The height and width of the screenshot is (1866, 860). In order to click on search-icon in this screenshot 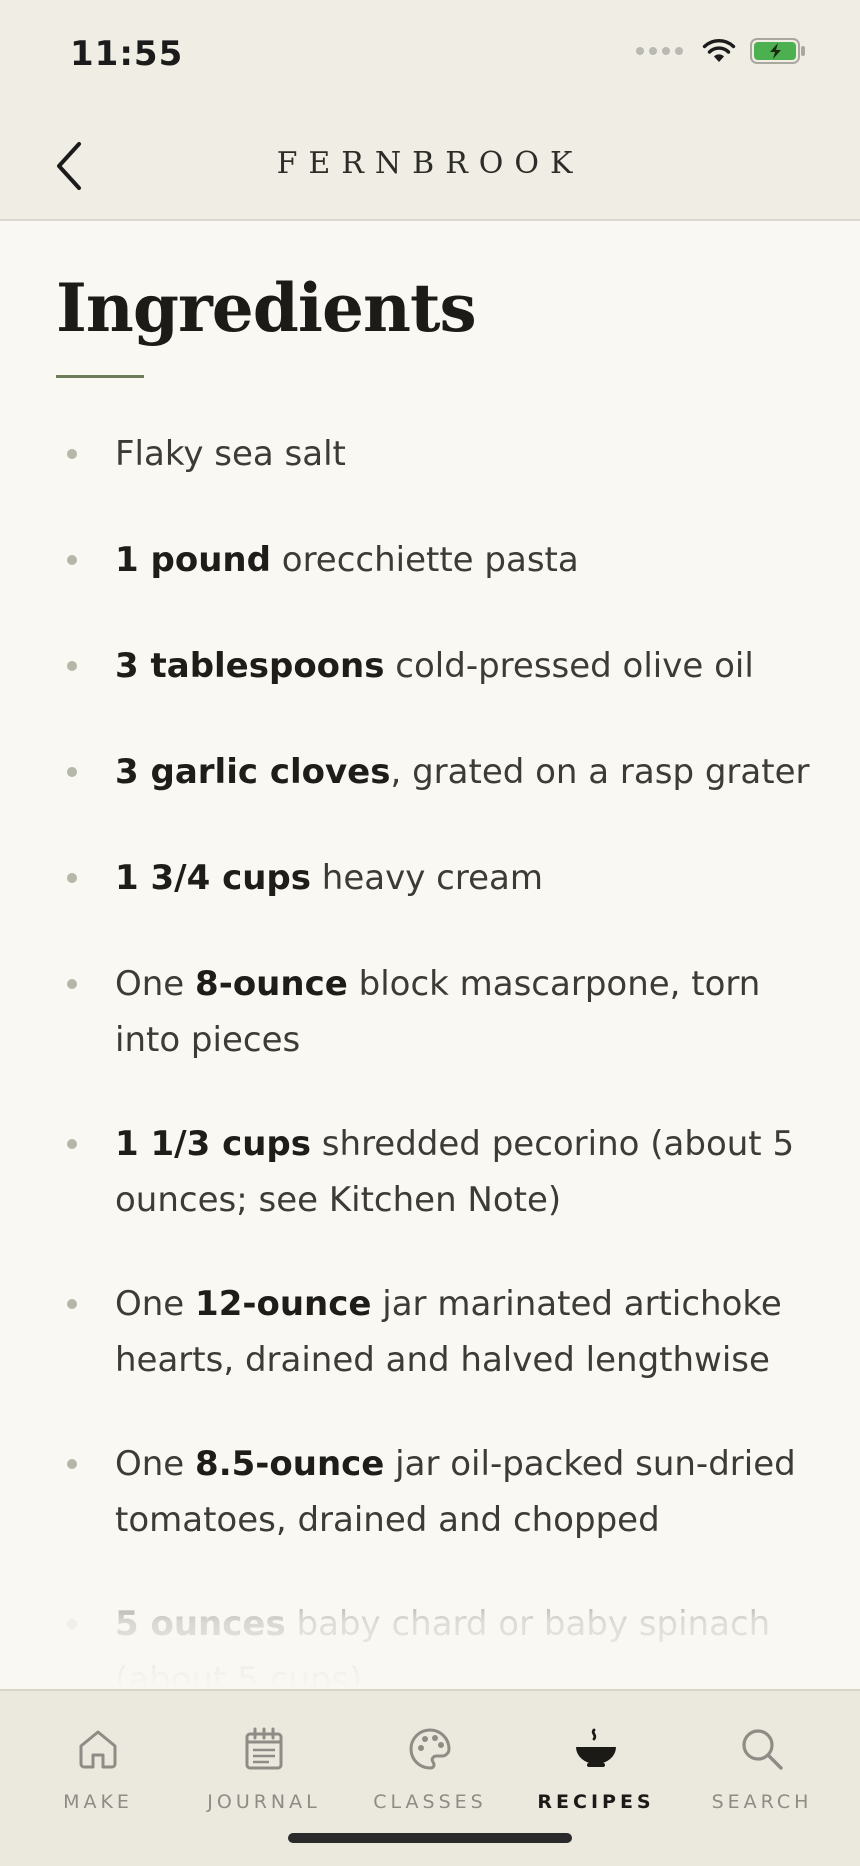, I will do `click(762, 1749)`.